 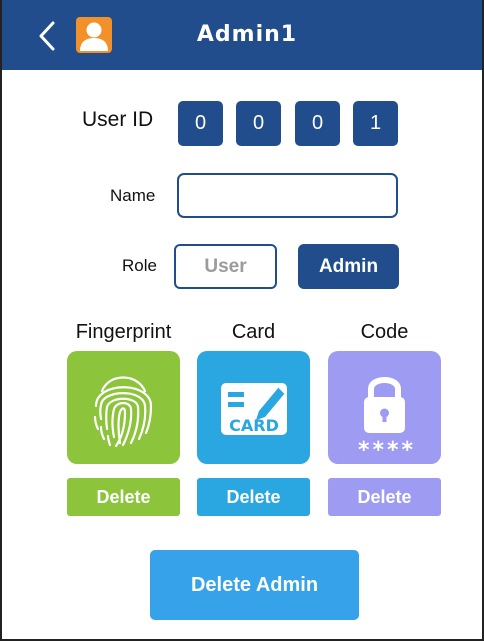 What do you see at coordinates (139, 265) in the screenshot?
I see `role-label: Role` at bounding box center [139, 265].